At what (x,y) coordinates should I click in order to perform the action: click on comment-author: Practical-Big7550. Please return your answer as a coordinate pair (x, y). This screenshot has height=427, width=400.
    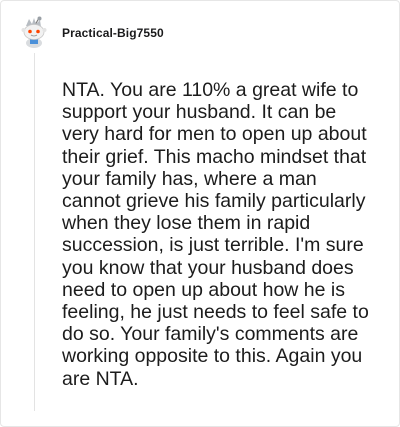
    Looking at the image, I should click on (113, 33).